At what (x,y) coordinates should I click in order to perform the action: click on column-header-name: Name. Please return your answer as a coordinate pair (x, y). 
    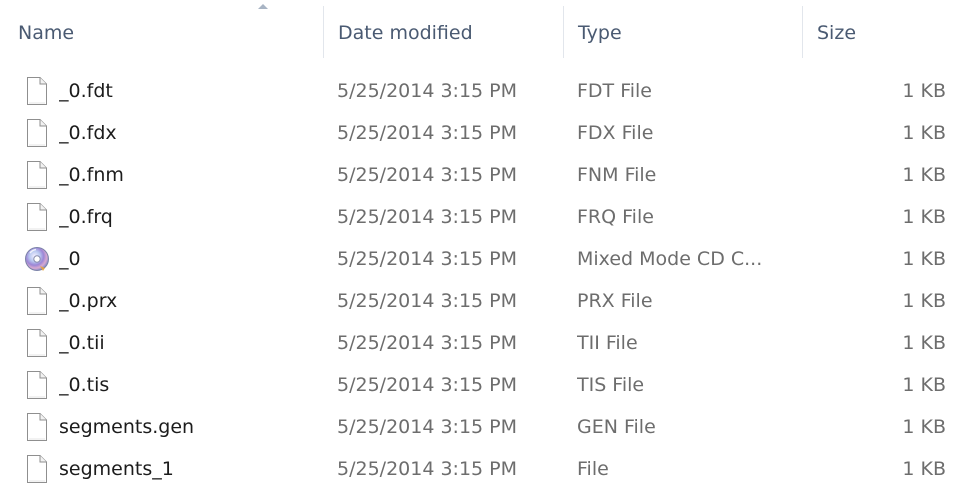
    Looking at the image, I should click on (46, 33).